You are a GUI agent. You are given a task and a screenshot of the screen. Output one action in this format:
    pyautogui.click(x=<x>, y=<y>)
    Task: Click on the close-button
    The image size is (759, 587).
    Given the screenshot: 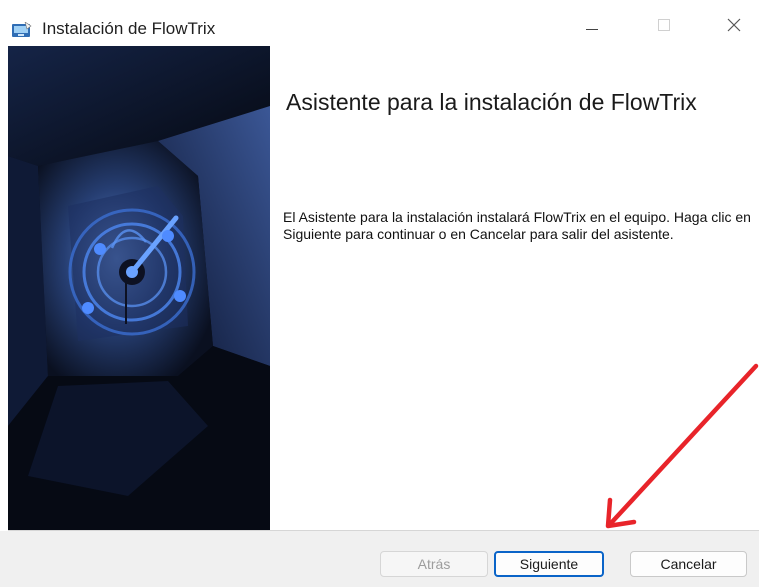 What is the action you would take?
    pyautogui.click(x=734, y=27)
    